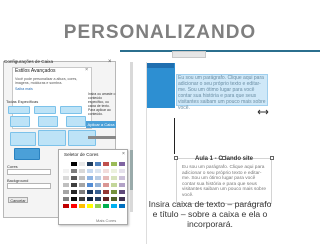 This screenshot has height=244, width=320. Describe the element at coordinates (174, 136) in the screenshot. I see `vertical-guide` at that location.